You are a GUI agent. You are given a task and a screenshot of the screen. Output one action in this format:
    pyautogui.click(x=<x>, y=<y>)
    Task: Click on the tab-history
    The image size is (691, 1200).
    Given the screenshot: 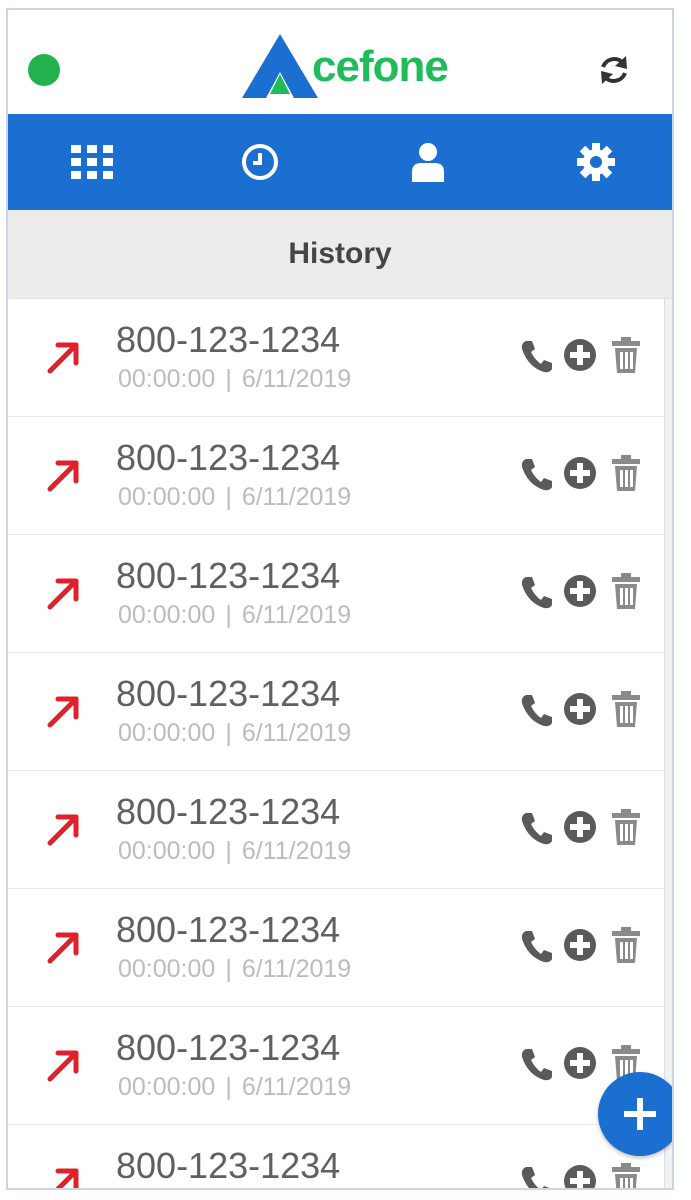 What is the action you would take?
    pyautogui.click(x=260, y=162)
    